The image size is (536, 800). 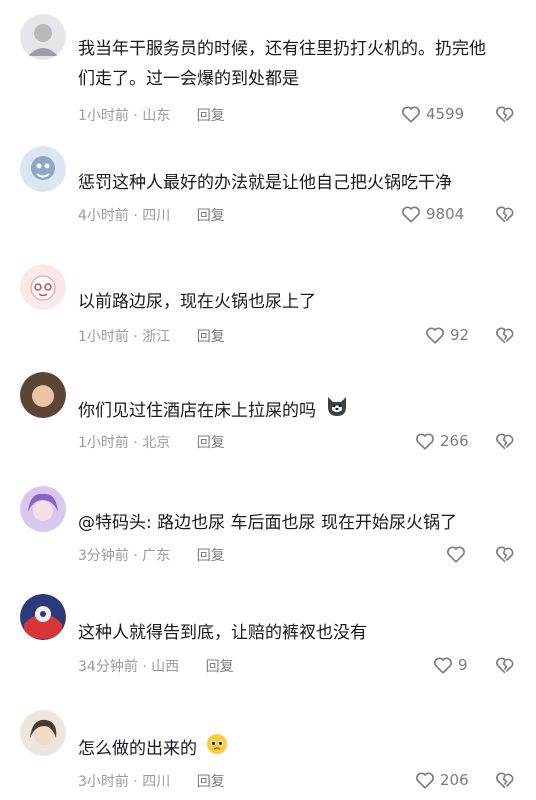 What do you see at coordinates (124, 337) in the screenshot?
I see `time-location: 1小时前 · 浙江` at bounding box center [124, 337].